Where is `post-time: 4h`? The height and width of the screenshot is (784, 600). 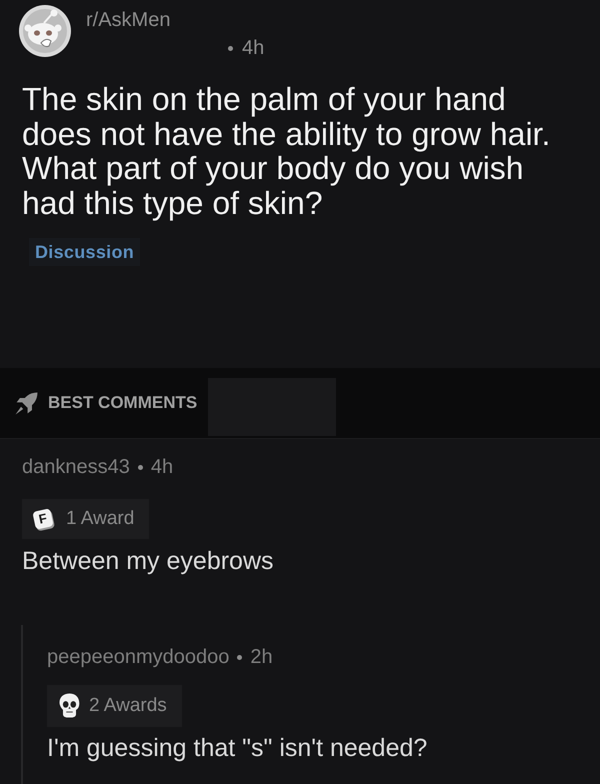 post-time: 4h is located at coordinates (253, 48).